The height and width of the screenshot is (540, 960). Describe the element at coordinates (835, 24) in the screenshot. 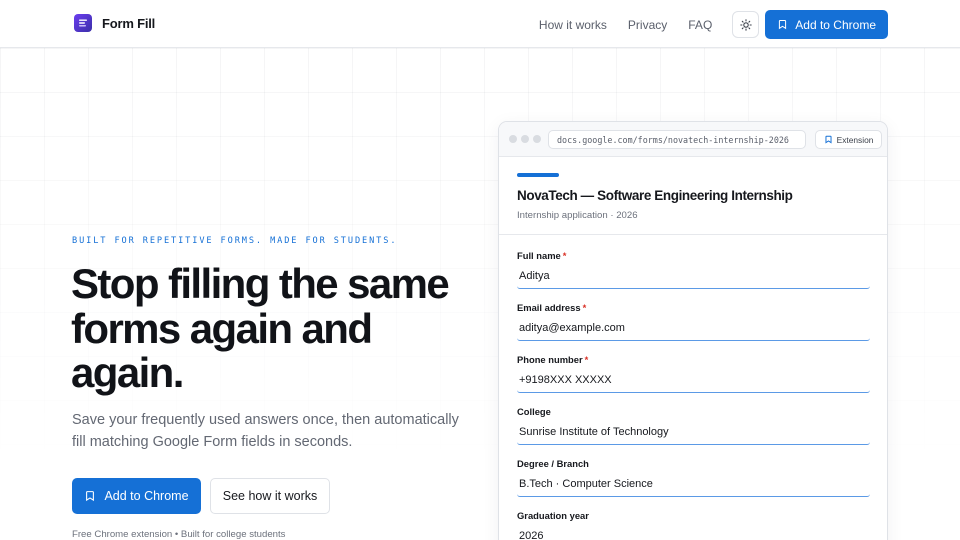

I see `header-cta-label: Add to Chrome` at that location.